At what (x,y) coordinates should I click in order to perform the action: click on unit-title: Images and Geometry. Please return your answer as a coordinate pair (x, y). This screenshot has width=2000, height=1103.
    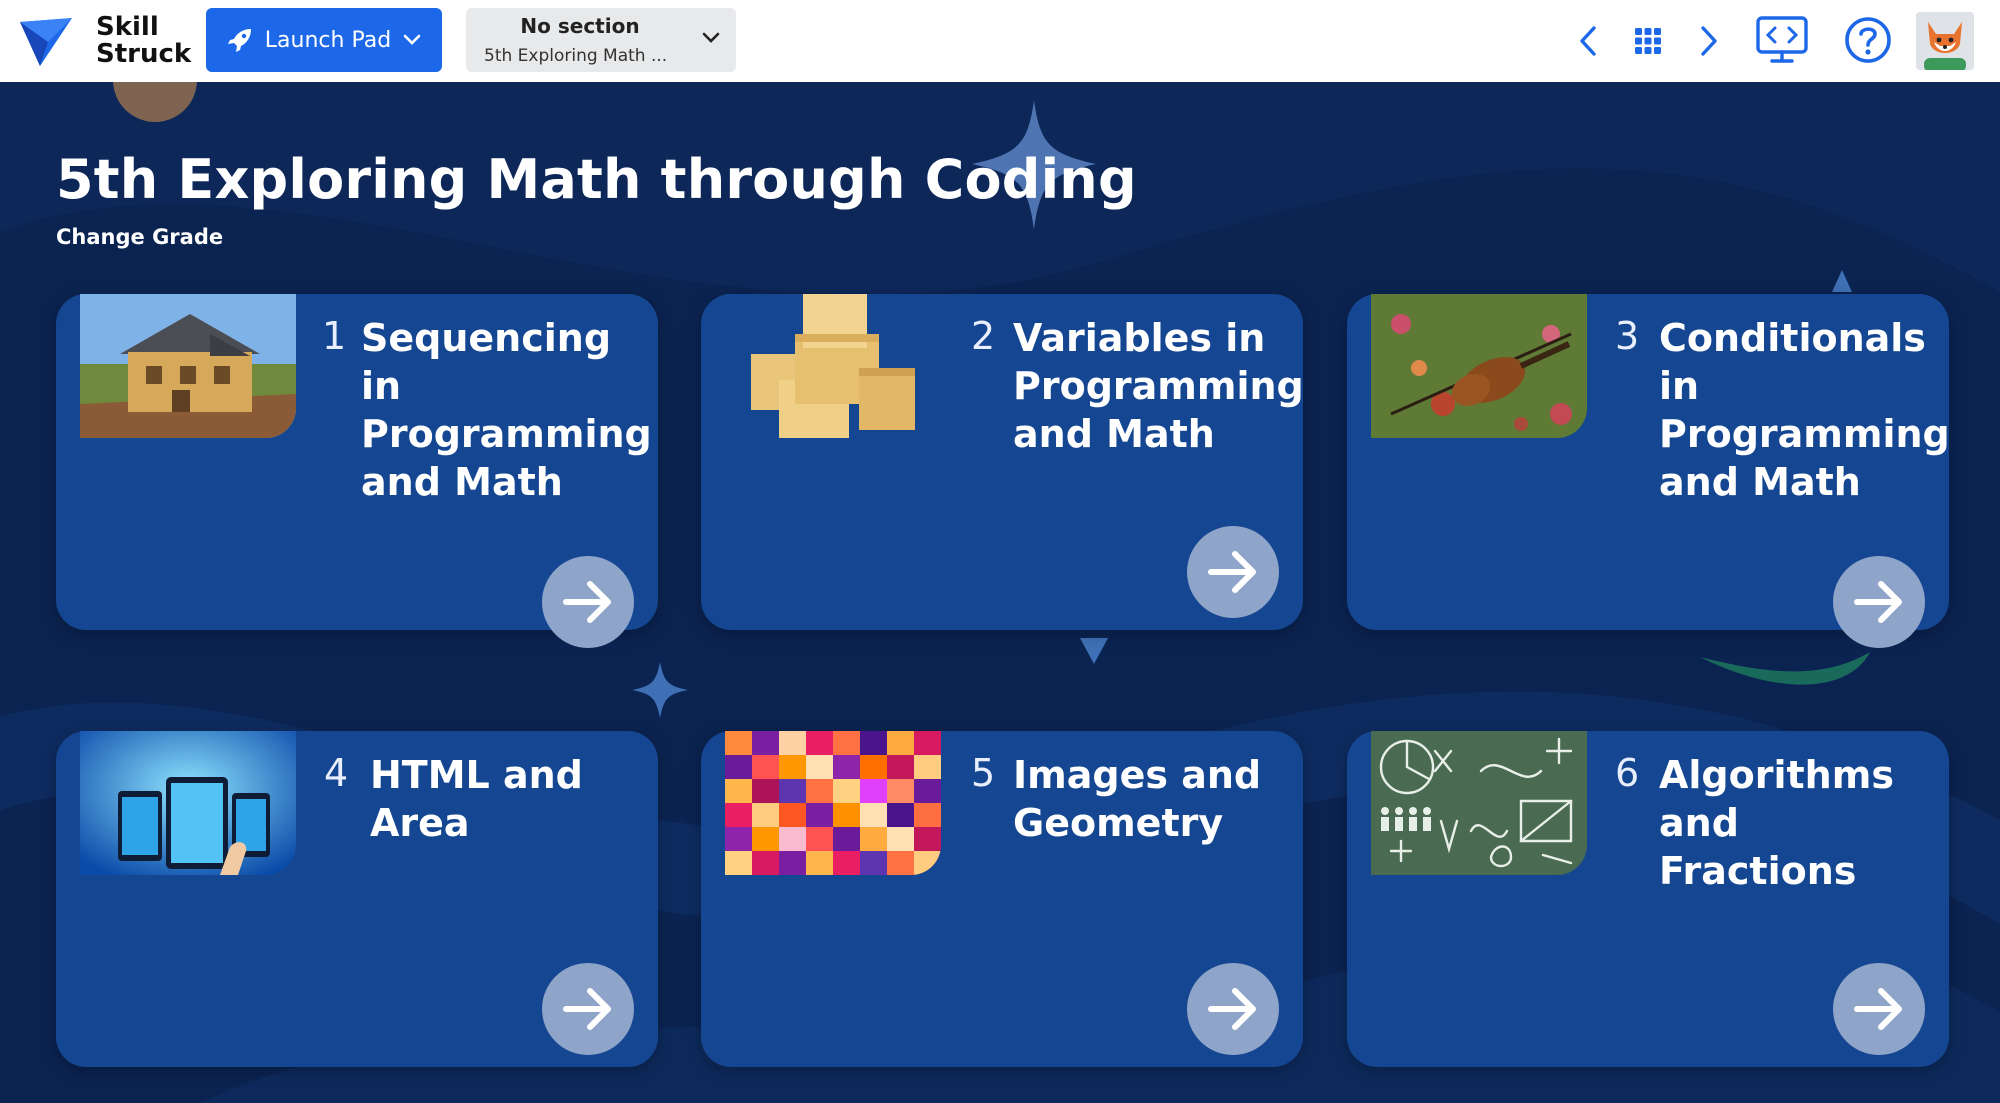
    Looking at the image, I should click on (1137, 799).